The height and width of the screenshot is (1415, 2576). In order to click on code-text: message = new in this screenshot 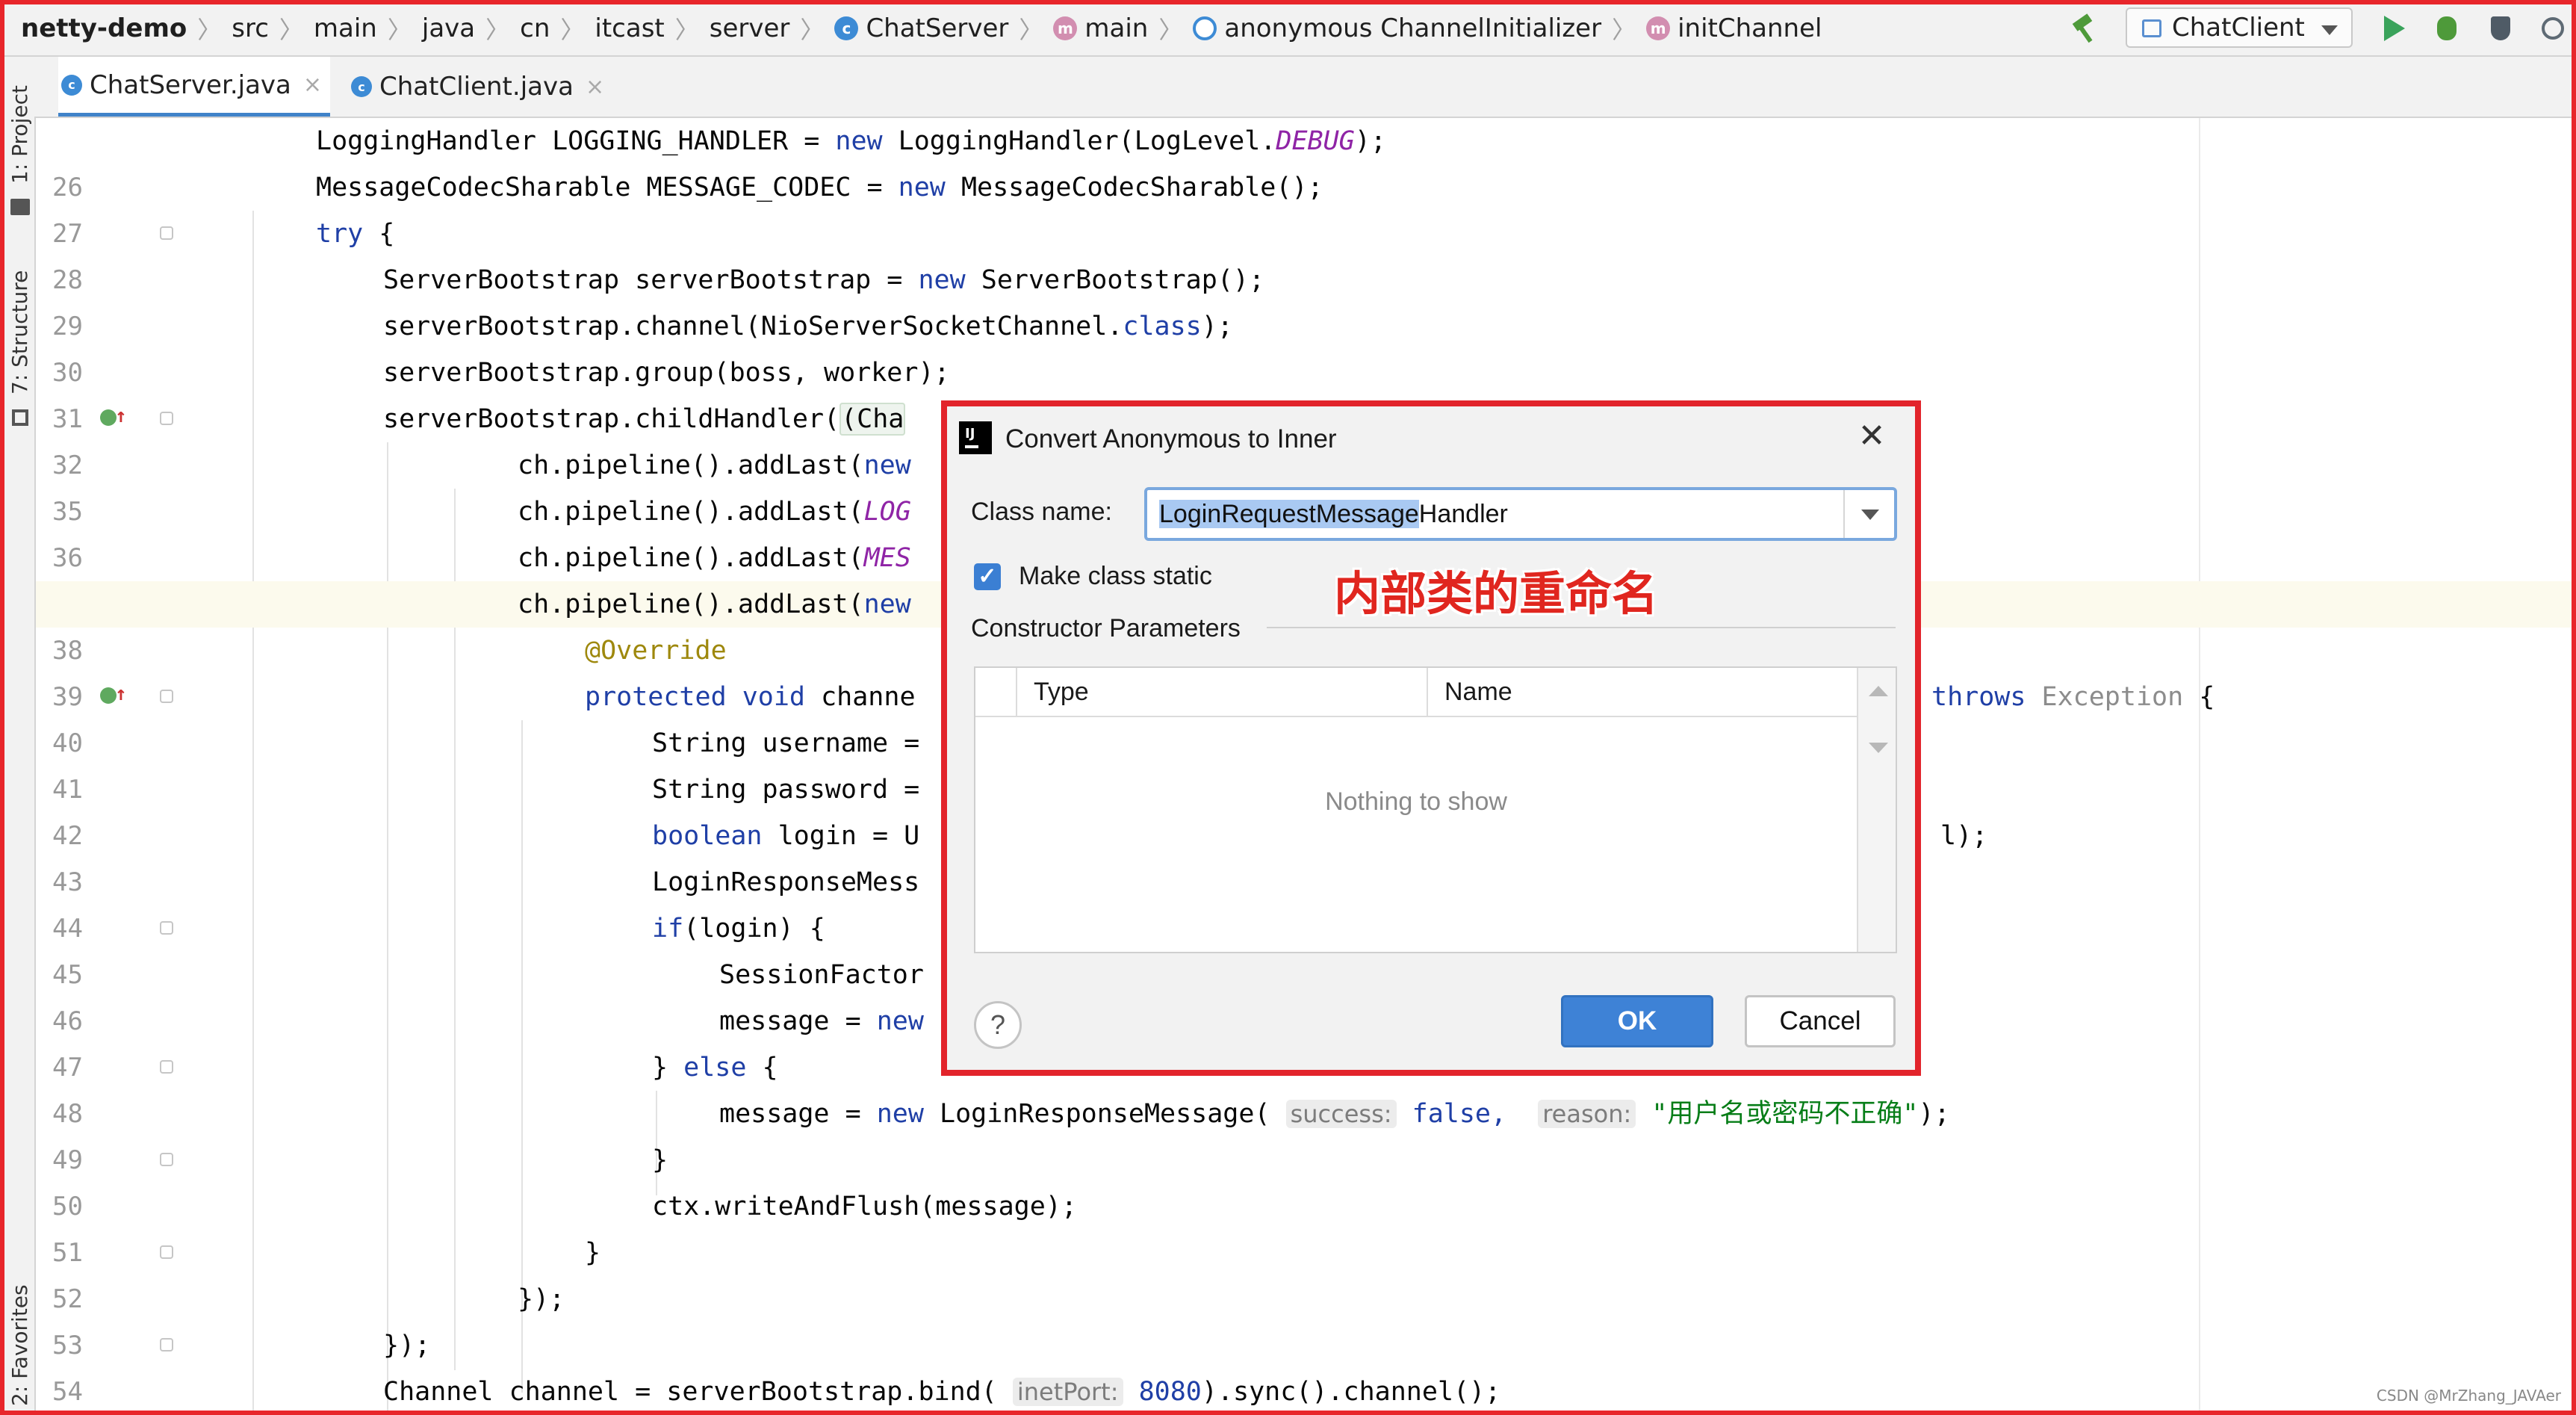, I will do `click(821, 1021)`.